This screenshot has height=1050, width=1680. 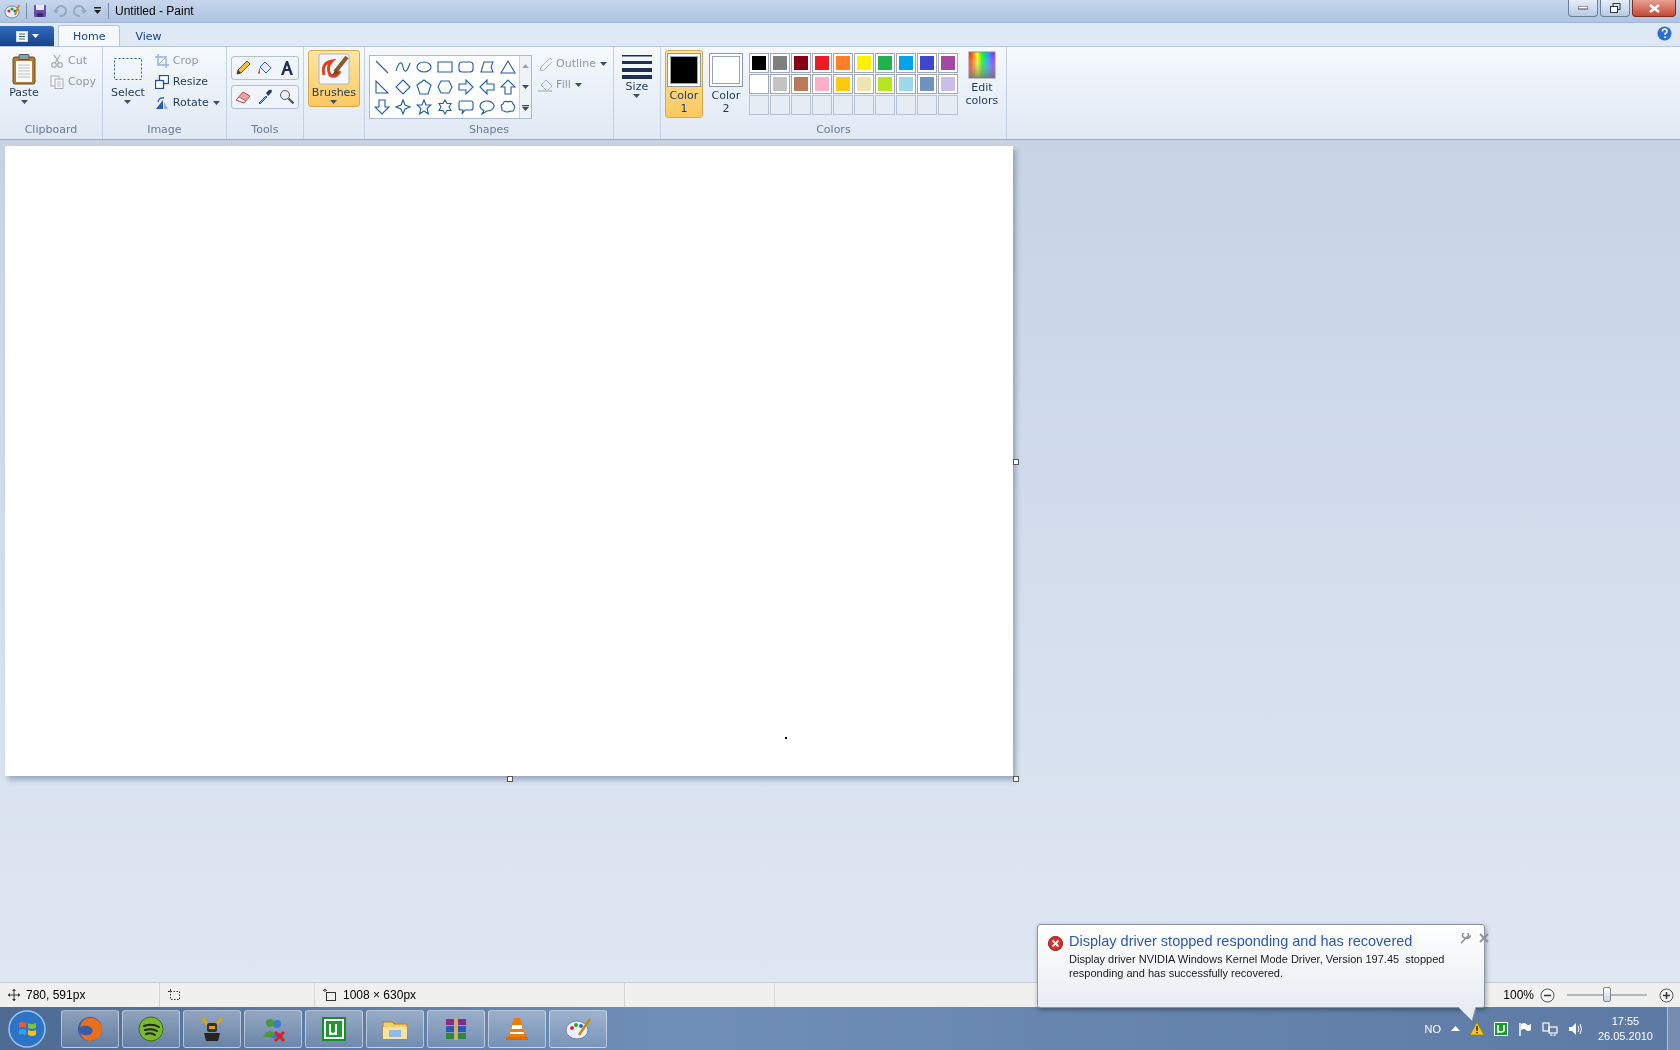 I want to click on clock-date: 26.05.2010, so click(x=1625, y=1036).